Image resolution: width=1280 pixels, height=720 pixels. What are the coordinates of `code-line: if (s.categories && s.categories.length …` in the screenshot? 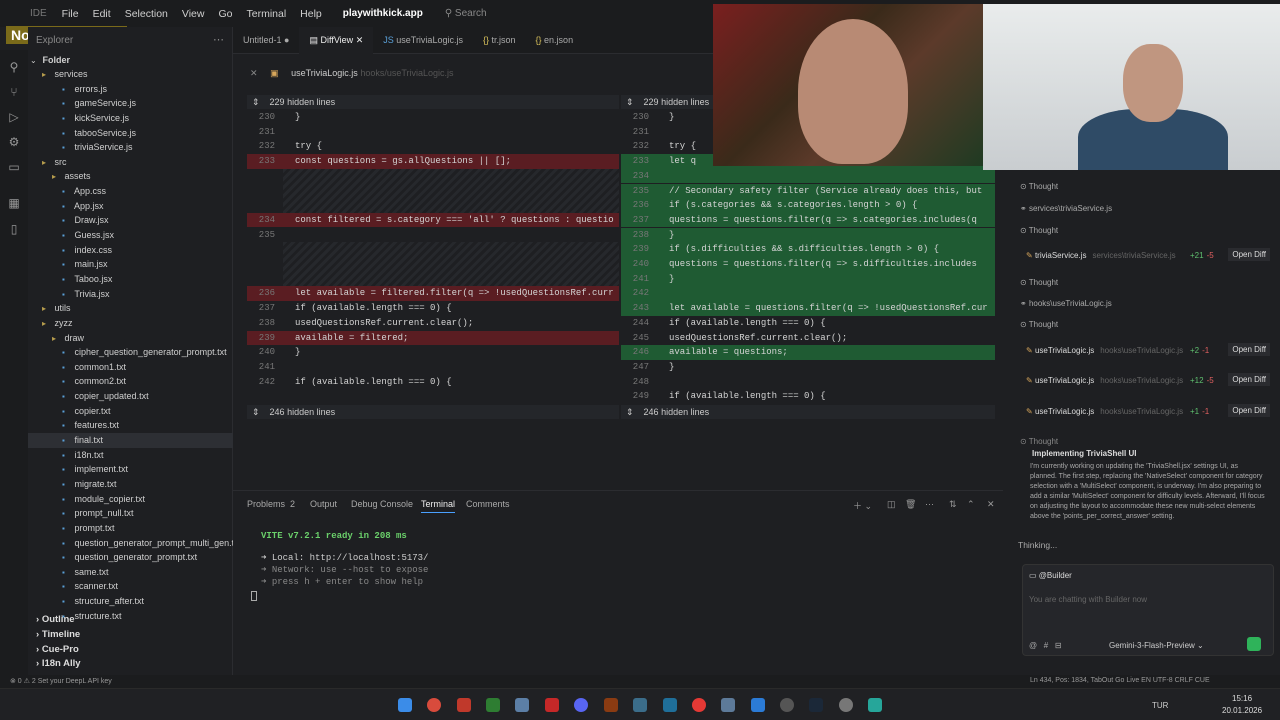 It's located at (793, 205).